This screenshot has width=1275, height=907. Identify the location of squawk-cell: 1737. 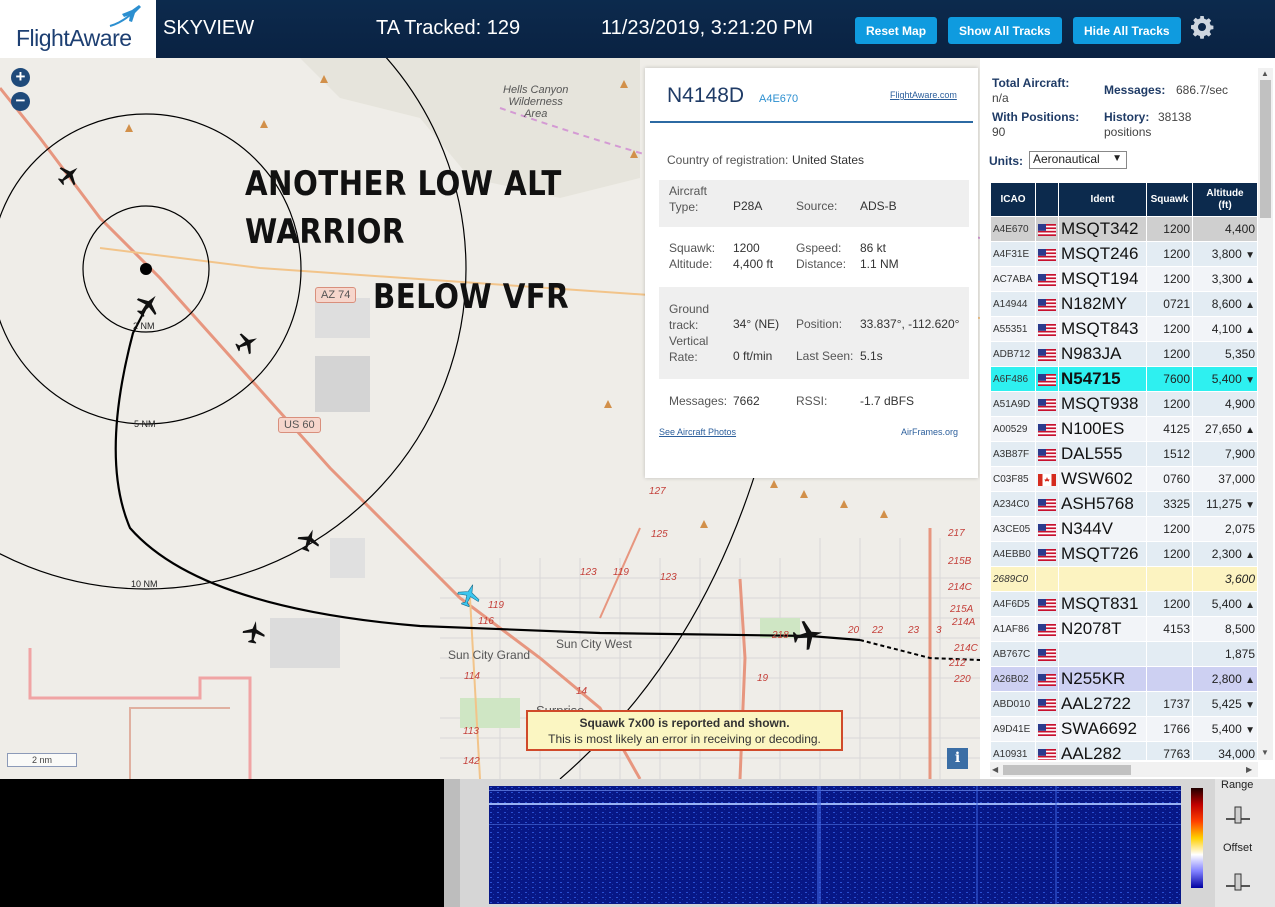
(1169, 704).